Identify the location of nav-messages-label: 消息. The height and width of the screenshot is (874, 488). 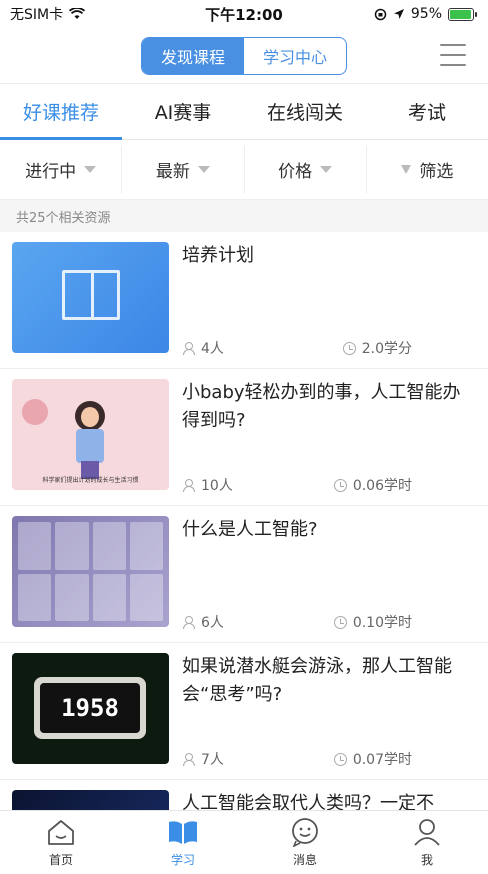
(304, 860).